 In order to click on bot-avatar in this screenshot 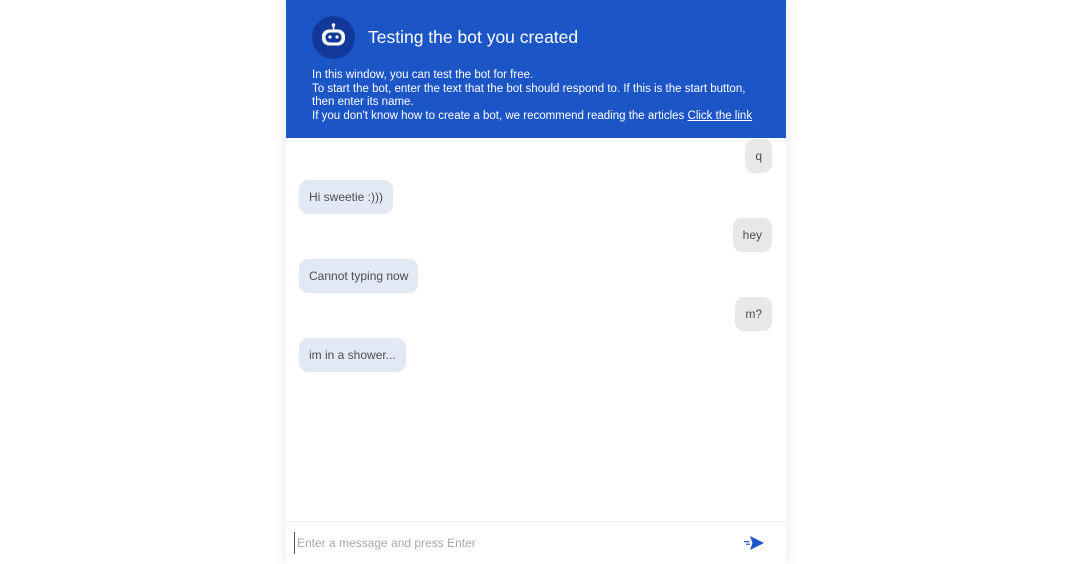, I will do `click(333, 37)`.